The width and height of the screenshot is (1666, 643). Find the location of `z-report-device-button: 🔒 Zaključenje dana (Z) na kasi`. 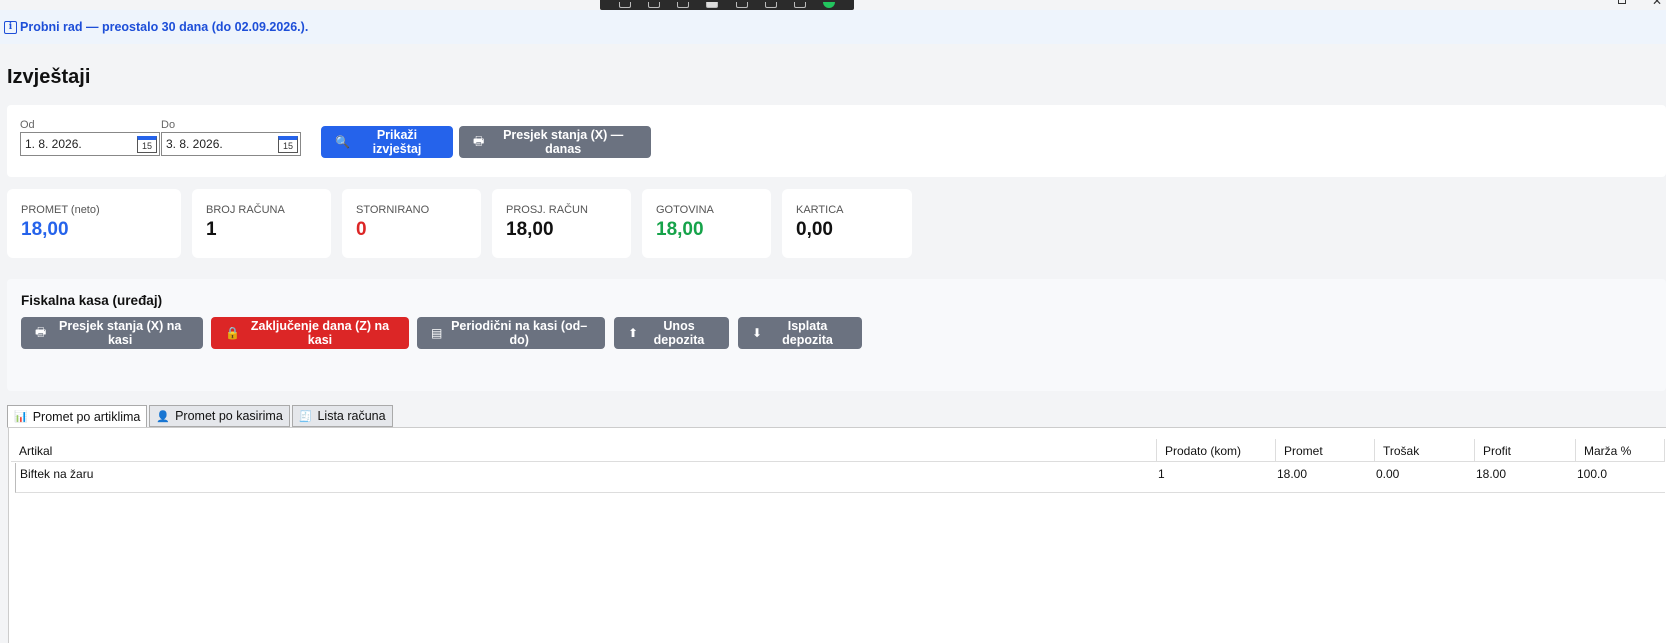

z-report-device-button: 🔒 Zaključenje dana (Z) na kasi is located at coordinates (310, 333).